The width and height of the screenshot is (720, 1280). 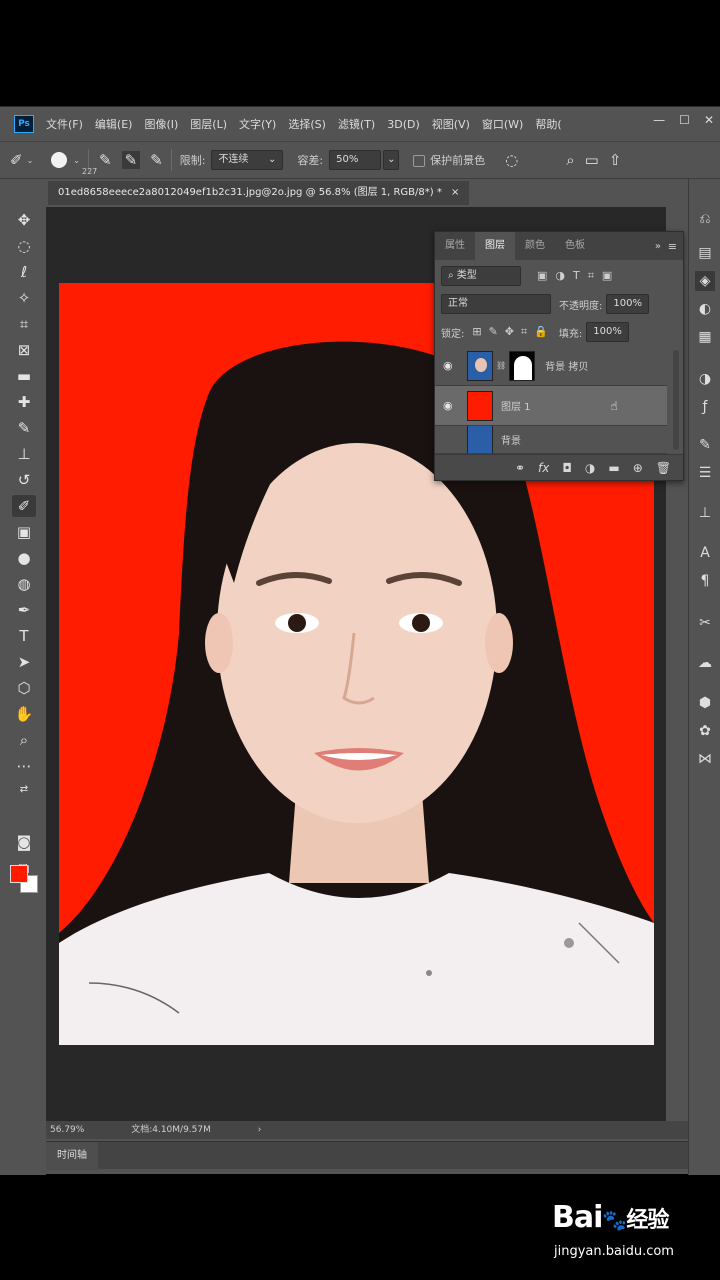 What do you see at coordinates (658, 246) in the screenshot?
I see `collapse-icon: »` at bounding box center [658, 246].